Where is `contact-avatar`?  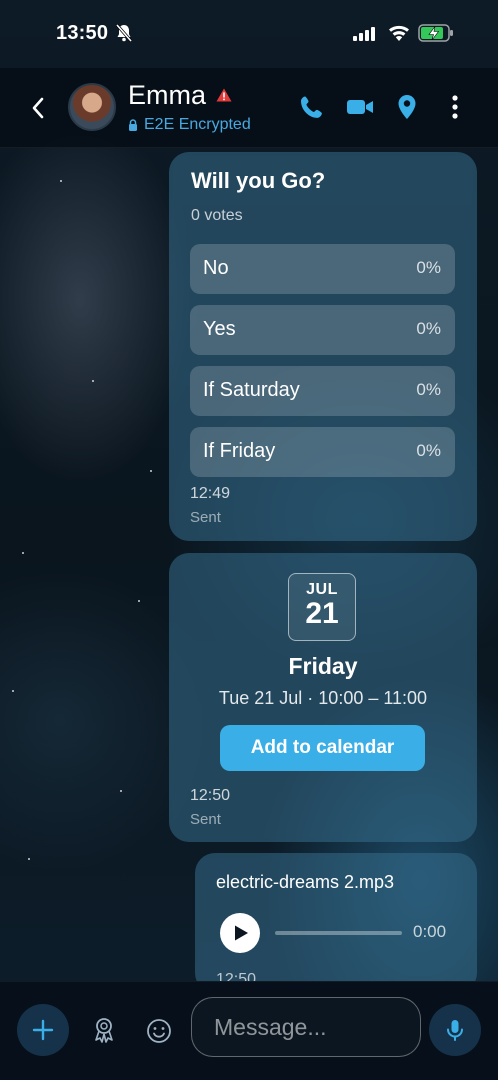 contact-avatar is located at coordinates (92, 107).